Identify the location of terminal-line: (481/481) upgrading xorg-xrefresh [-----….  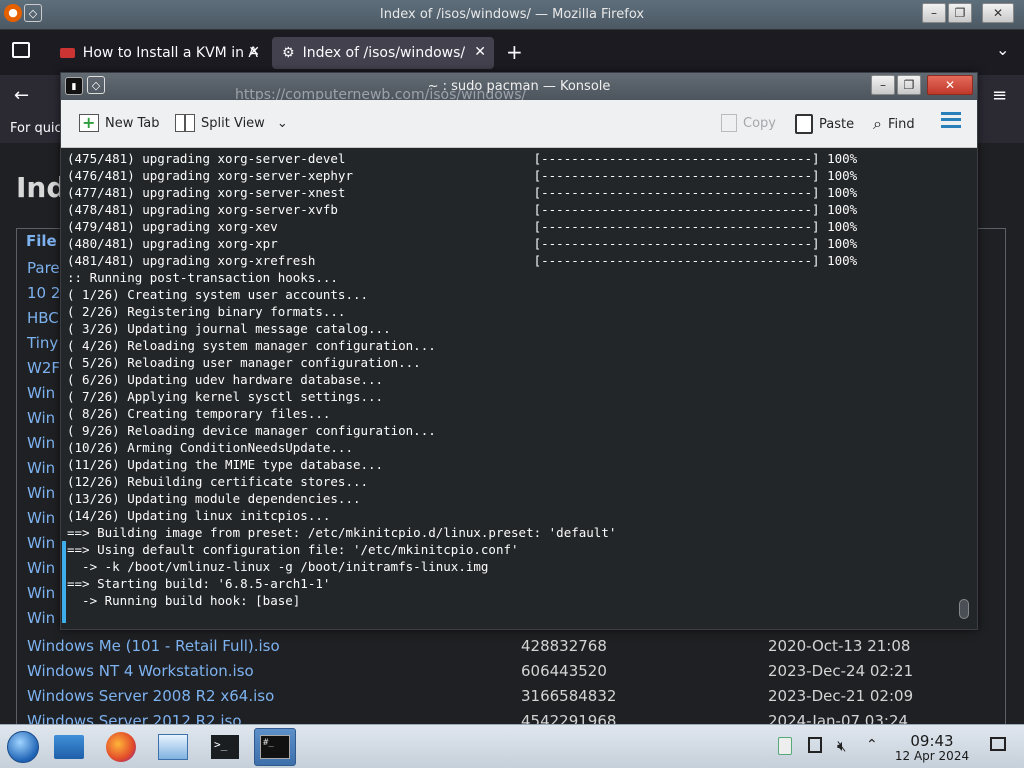
(462, 260).